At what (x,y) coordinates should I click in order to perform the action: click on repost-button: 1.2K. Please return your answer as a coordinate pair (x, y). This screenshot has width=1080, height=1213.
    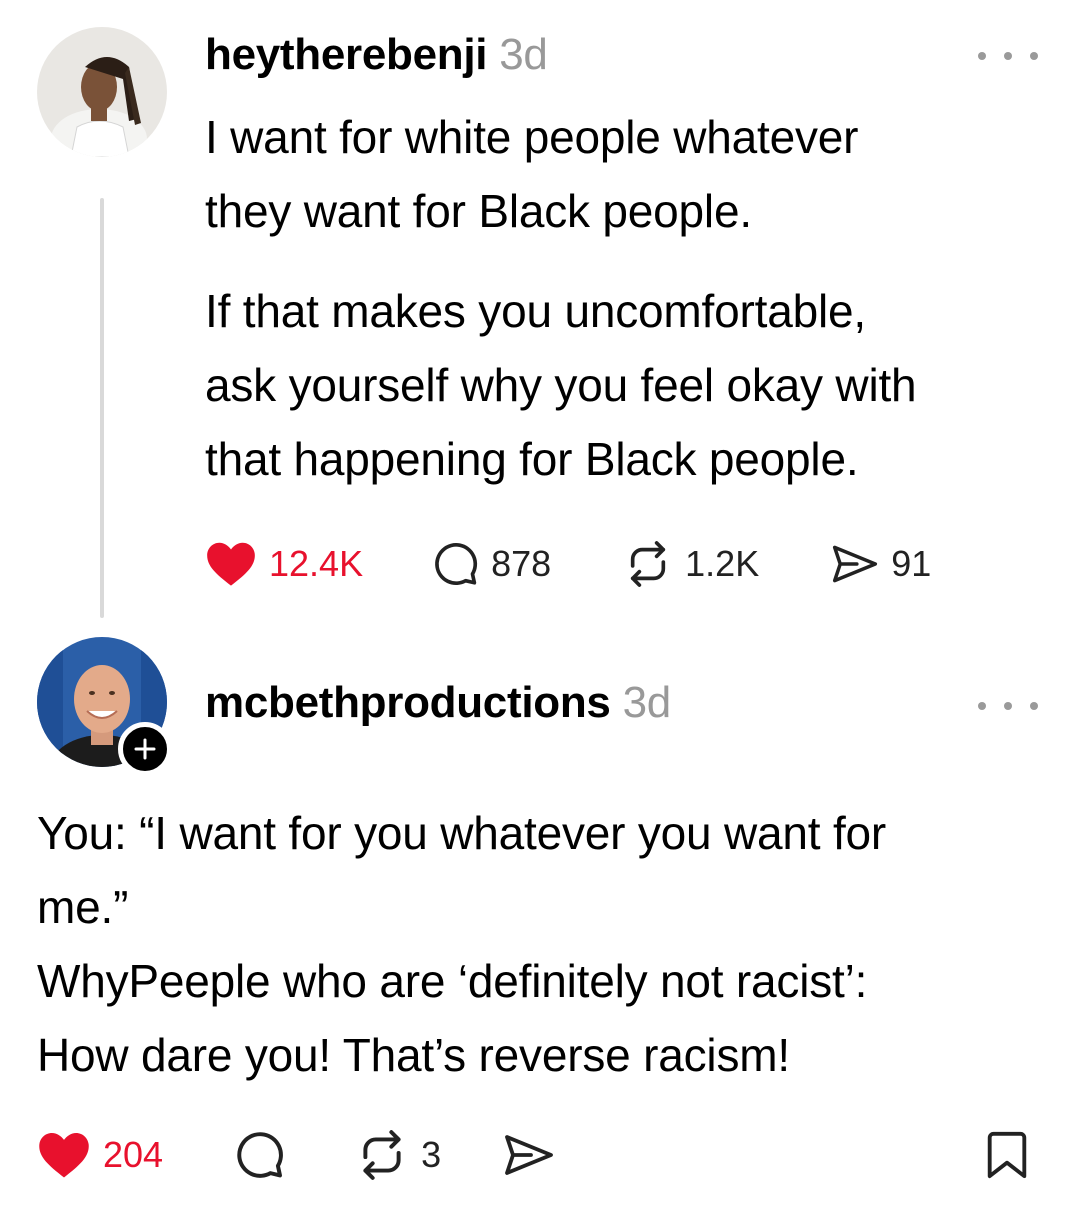
    Looking at the image, I should click on (691, 564).